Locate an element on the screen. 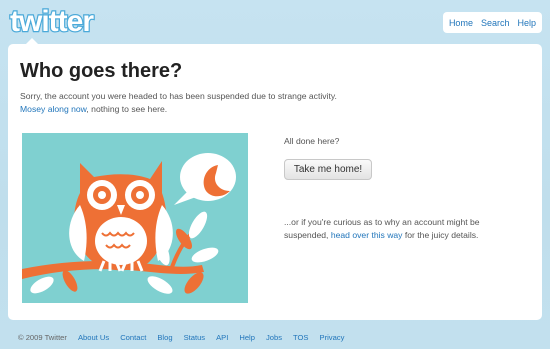 The image size is (550, 349). curious-suffix: for the juicy details. is located at coordinates (441, 235).